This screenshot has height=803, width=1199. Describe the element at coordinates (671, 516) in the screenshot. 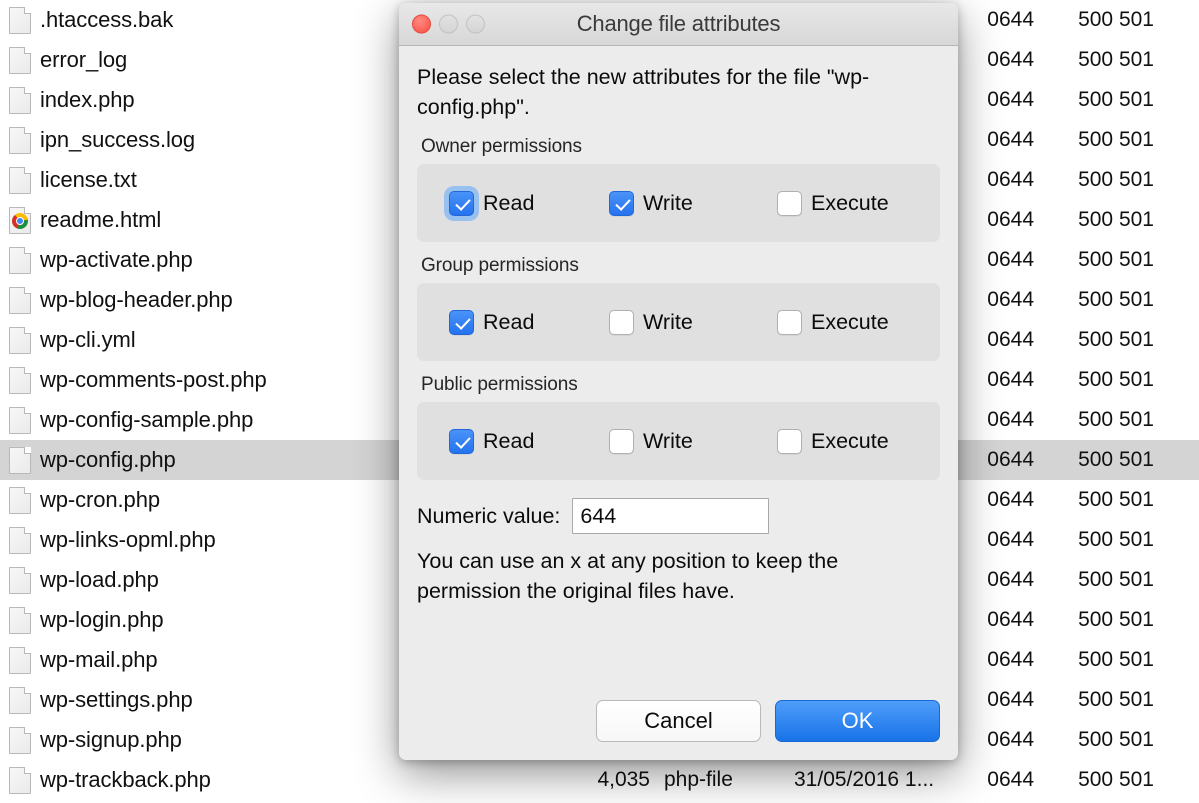

I see `numeric-value-input` at that location.